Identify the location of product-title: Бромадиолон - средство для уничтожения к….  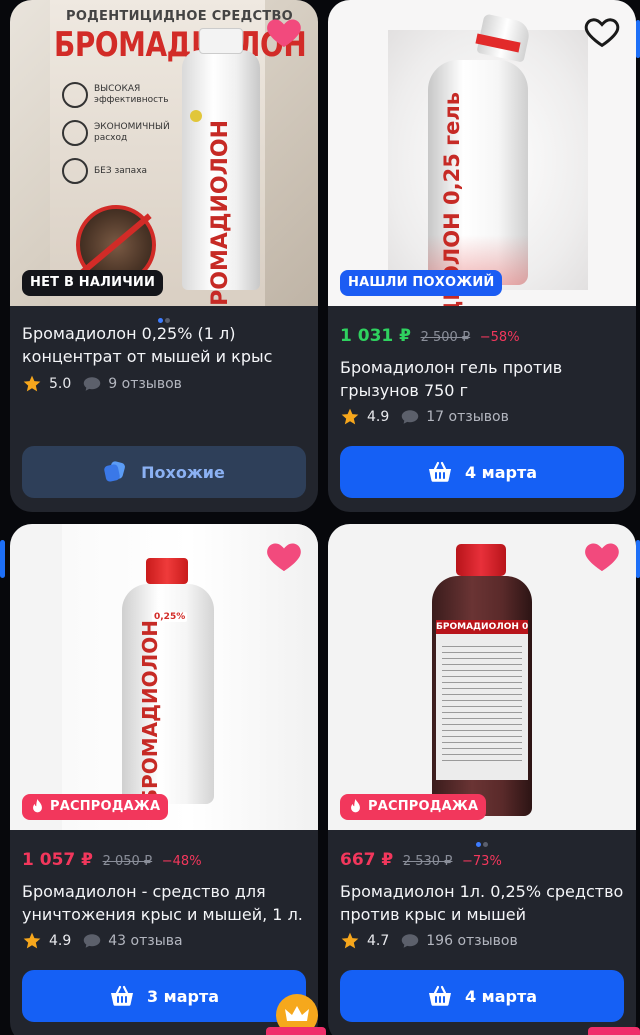
(165, 903).